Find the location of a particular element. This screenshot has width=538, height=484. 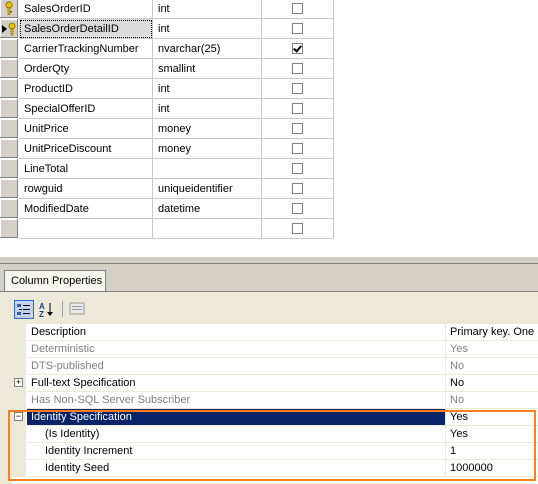

column-row: SpecialOfferID int is located at coordinates (167, 109).